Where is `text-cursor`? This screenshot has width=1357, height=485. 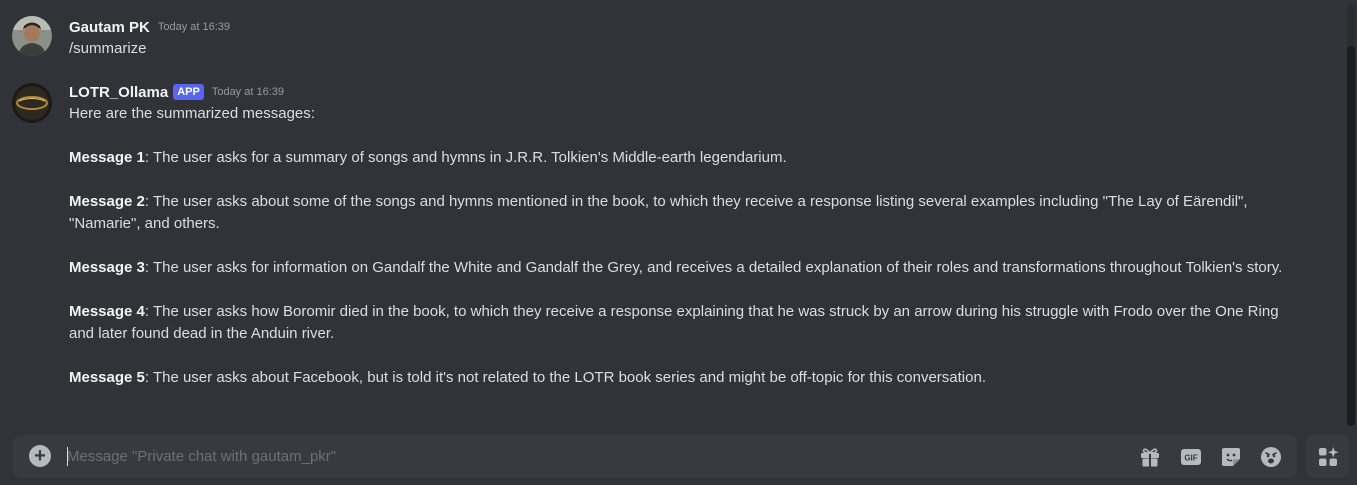
text-cursor is located at coordinates (67, 456).